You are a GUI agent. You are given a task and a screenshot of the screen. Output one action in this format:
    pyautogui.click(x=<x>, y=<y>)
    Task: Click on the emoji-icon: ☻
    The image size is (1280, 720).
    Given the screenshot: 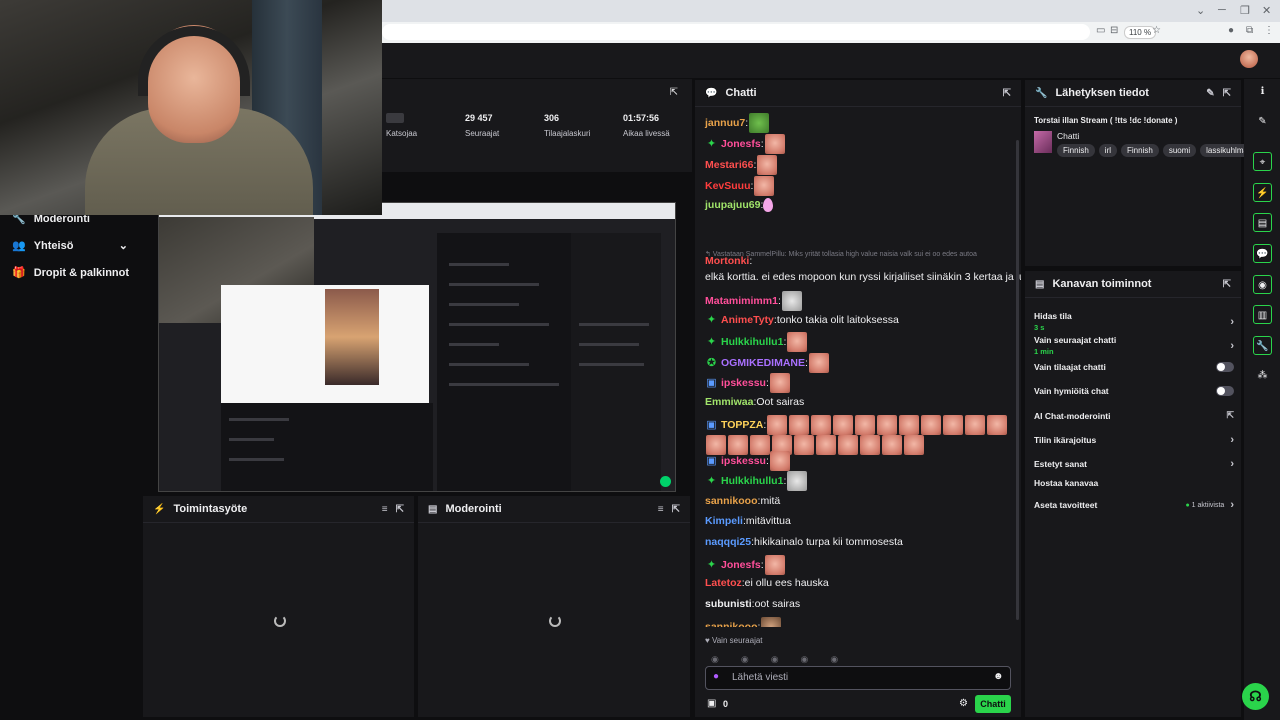 What is the action you would take?
    pyautogui.click(x=998, y=676)
    